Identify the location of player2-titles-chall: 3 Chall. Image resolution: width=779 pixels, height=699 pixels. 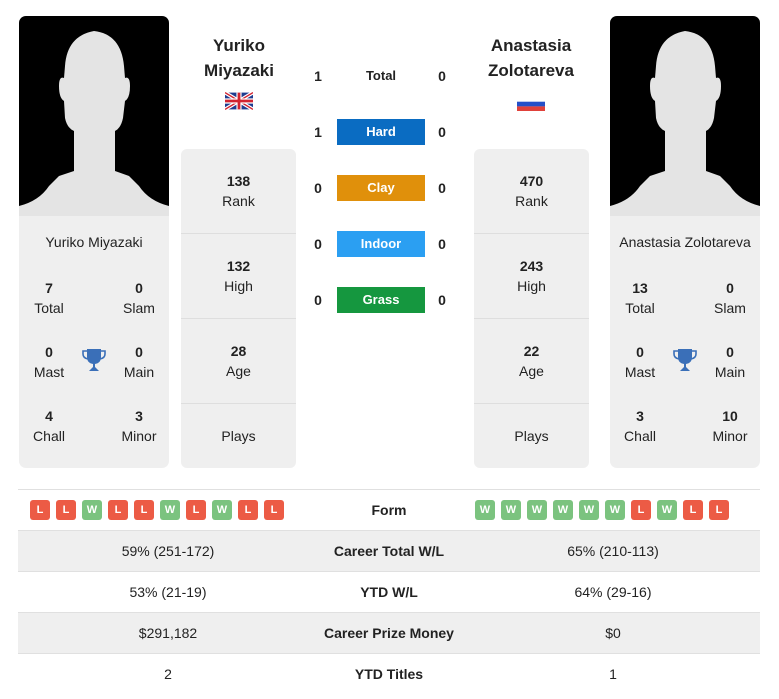
(640, 426).